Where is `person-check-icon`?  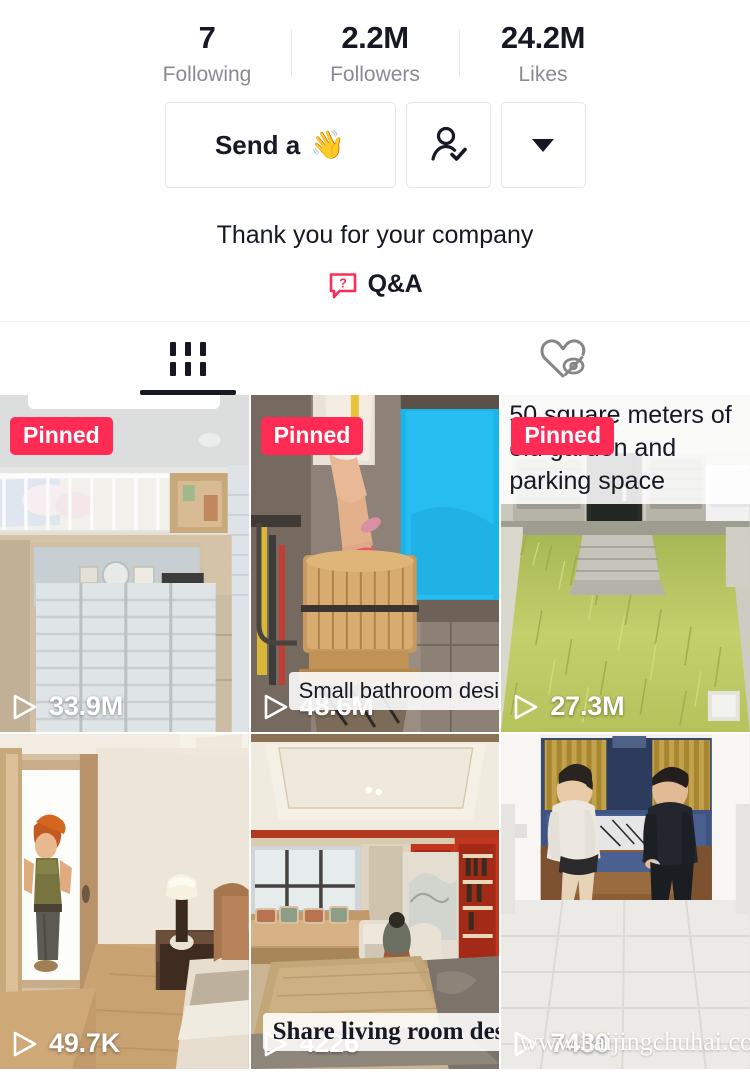
person-check-icon is located at coordinates (449, 143).